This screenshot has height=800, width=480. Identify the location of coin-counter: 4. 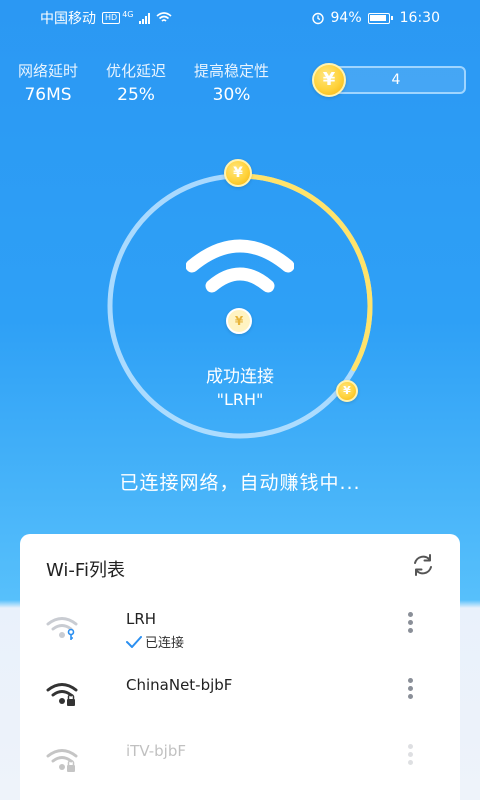
(396, 80).